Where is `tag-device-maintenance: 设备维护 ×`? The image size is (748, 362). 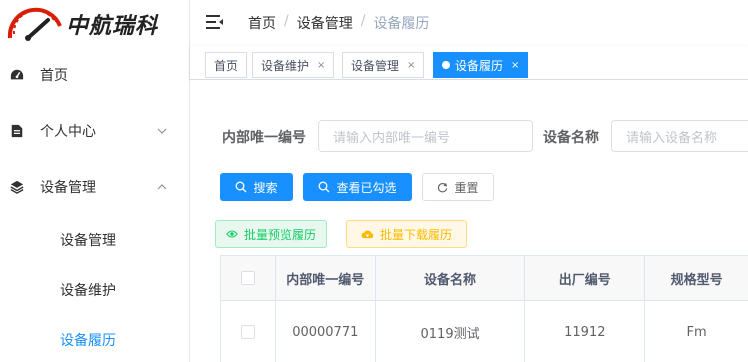
tag-device-maintenance: 设备维护 × is located at coordinates (293, 65).